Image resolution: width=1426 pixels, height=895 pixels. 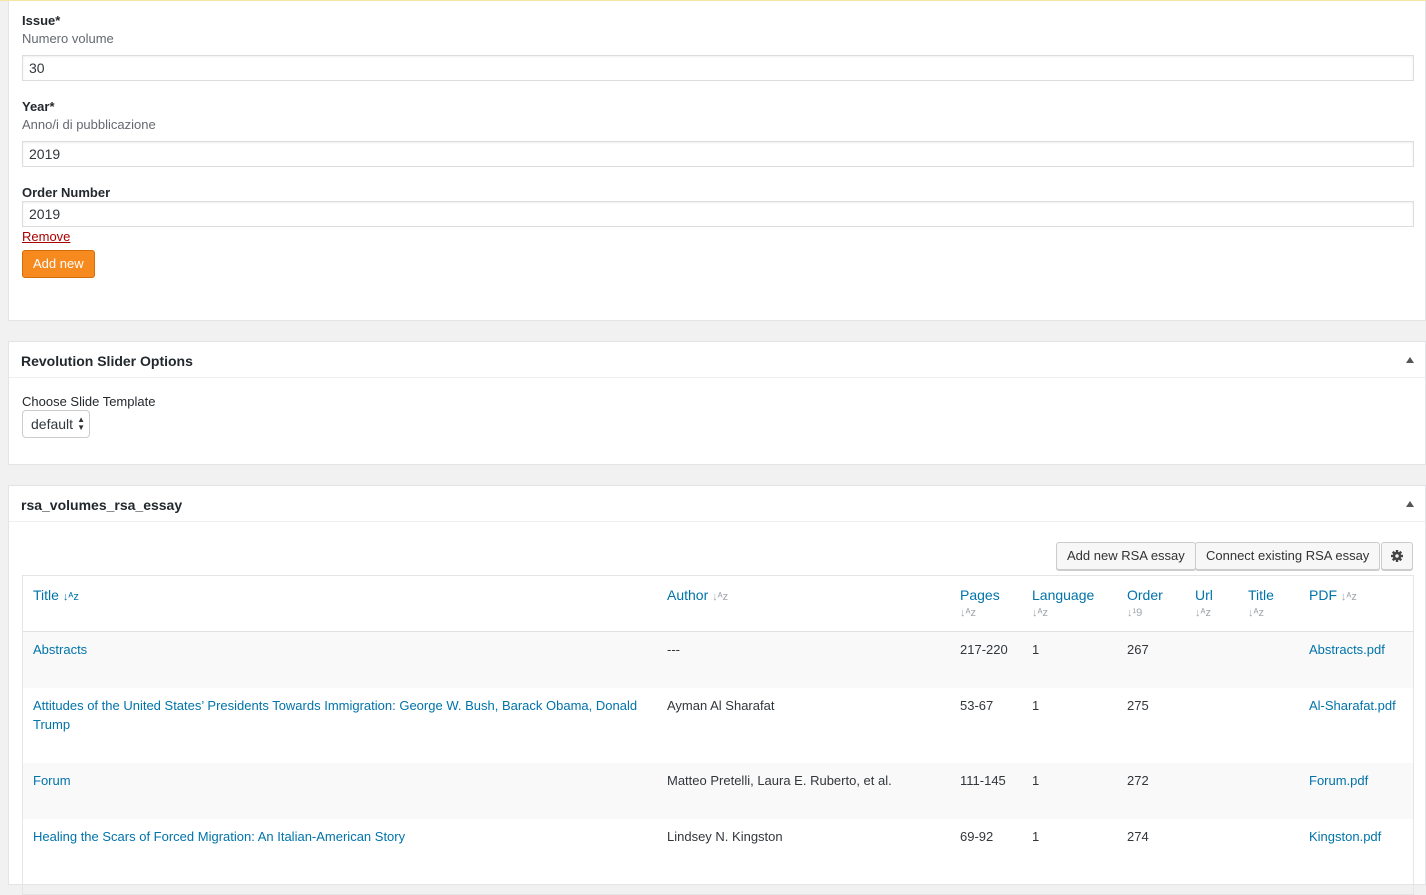 I want to click on remove-link: Remove, so click(x=46, y=236).